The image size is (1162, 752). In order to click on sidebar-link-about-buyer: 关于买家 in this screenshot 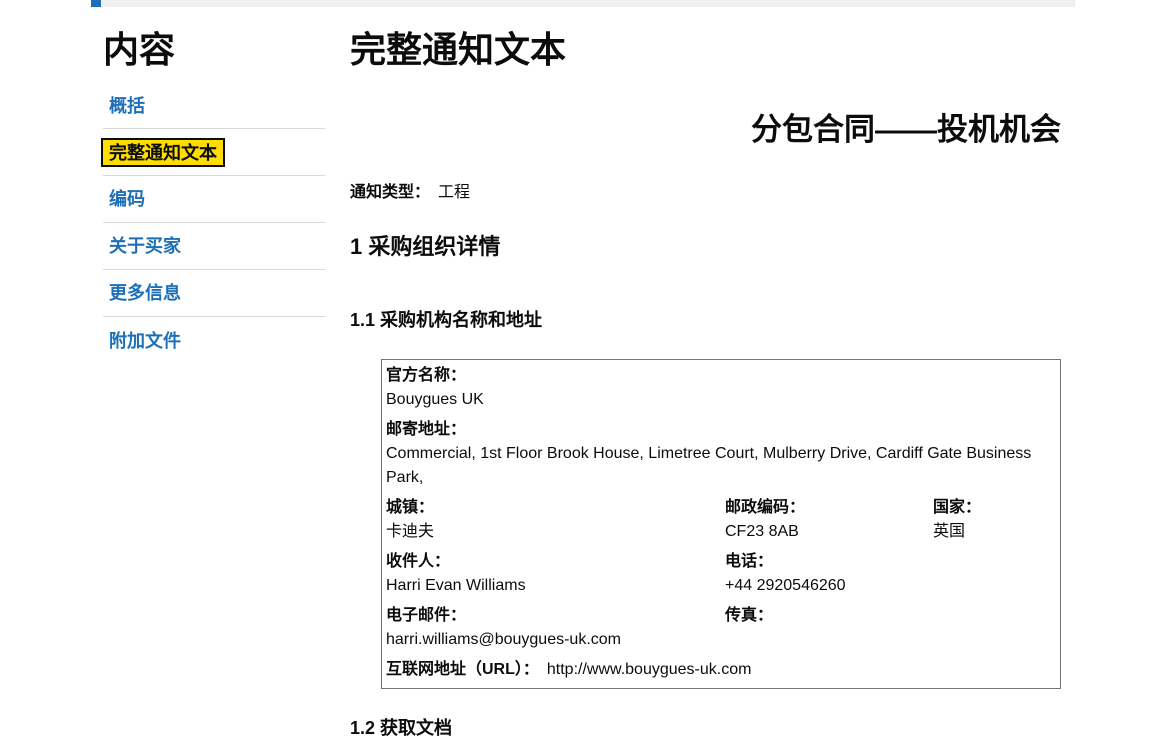, I will do `click(145, 246)`.